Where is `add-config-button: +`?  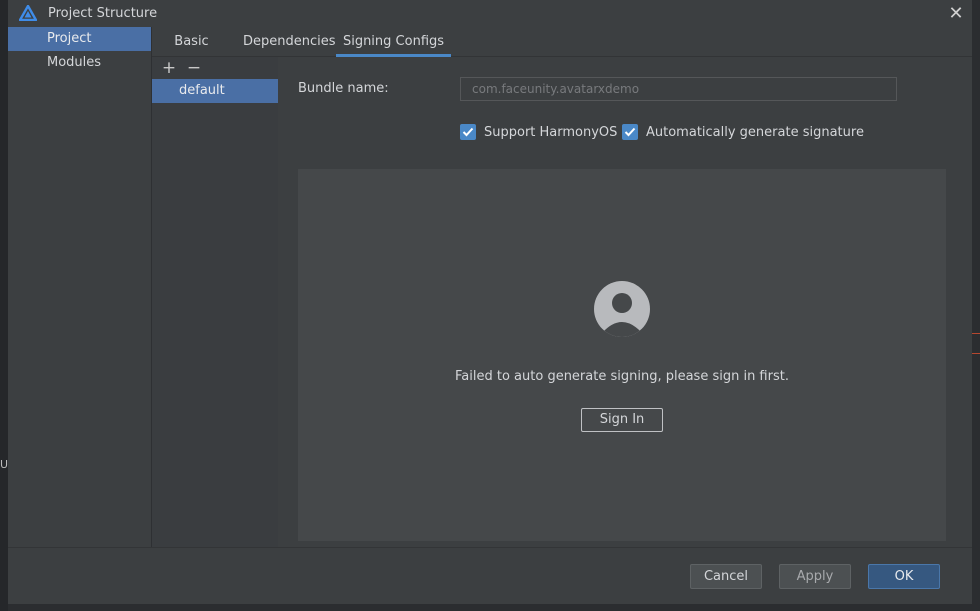 add-config-button: + is located at coordinates (169, 68).